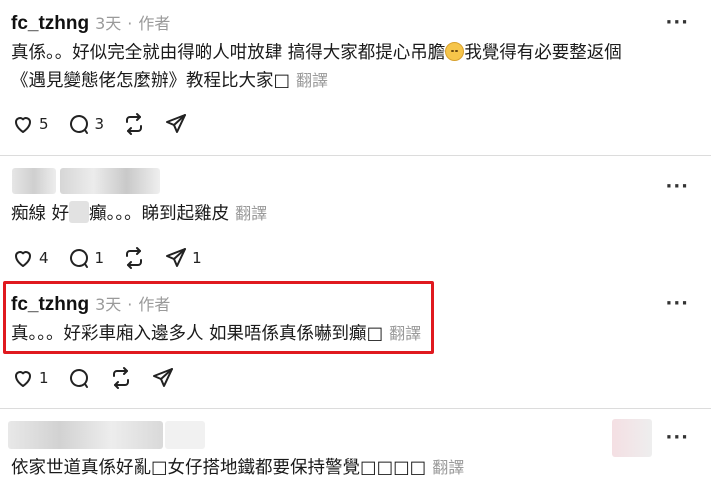 The height and width of the screenshot is (497, 711). What do you see at coordinates (264, 468) in the screenshot?
I see `post-text-line: 女仔搭地鐵都要保持警覺` at bounding box center [264, 468].